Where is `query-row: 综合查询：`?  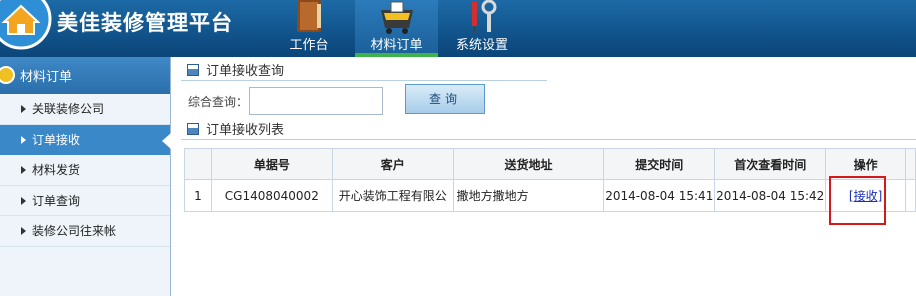
query-row: 综合查询： is located at coordinates (286, 101).